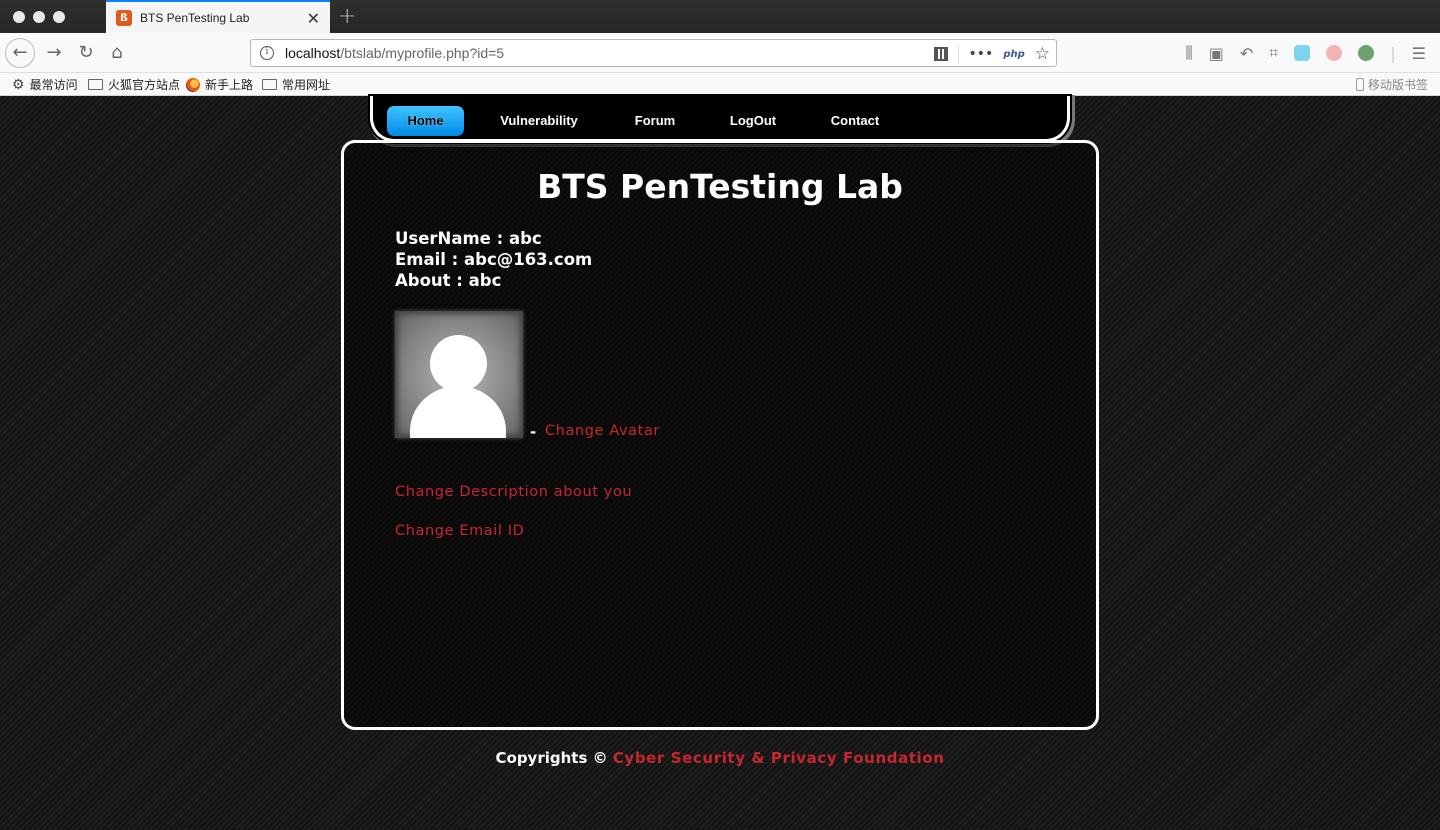 The height and width of the screenshot is (830, 1440). Describe the element at coordinates (193, 84) in the screenshot. I see `firefox-icon` at that location.